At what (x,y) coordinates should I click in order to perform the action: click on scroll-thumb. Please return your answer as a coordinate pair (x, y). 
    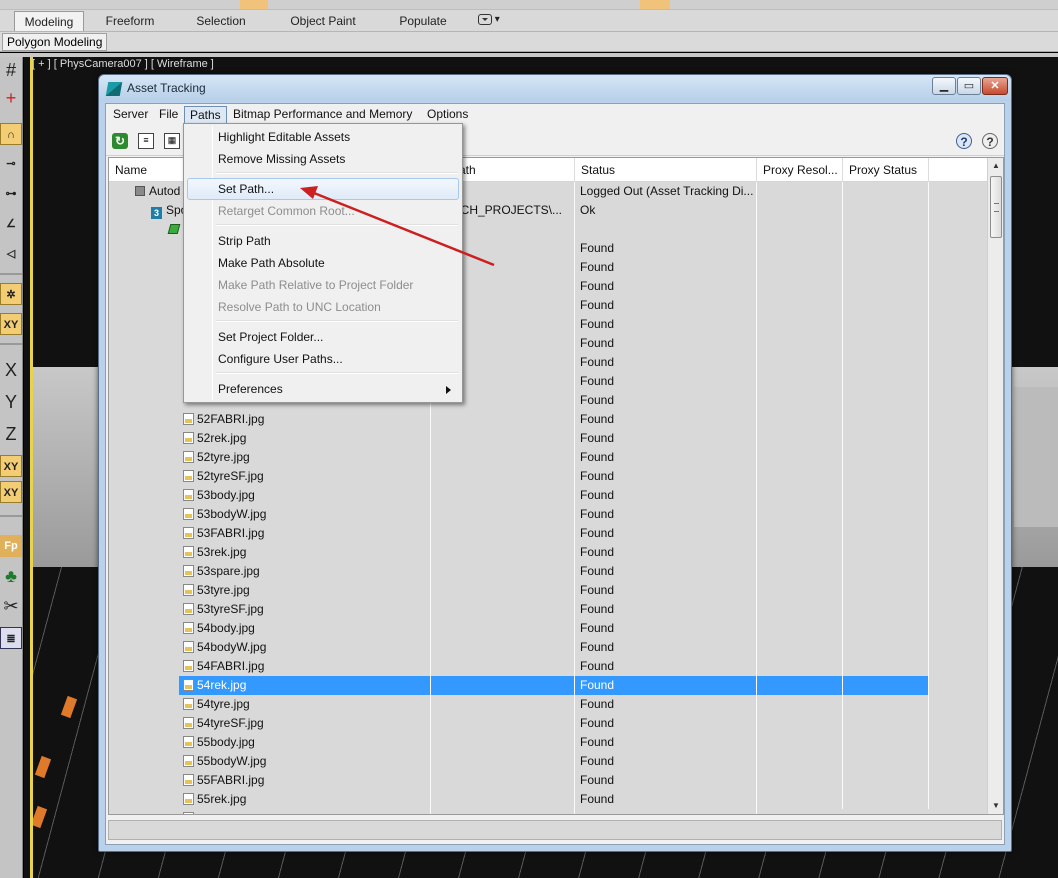
    Looking at the image, I should click on (996, 207).